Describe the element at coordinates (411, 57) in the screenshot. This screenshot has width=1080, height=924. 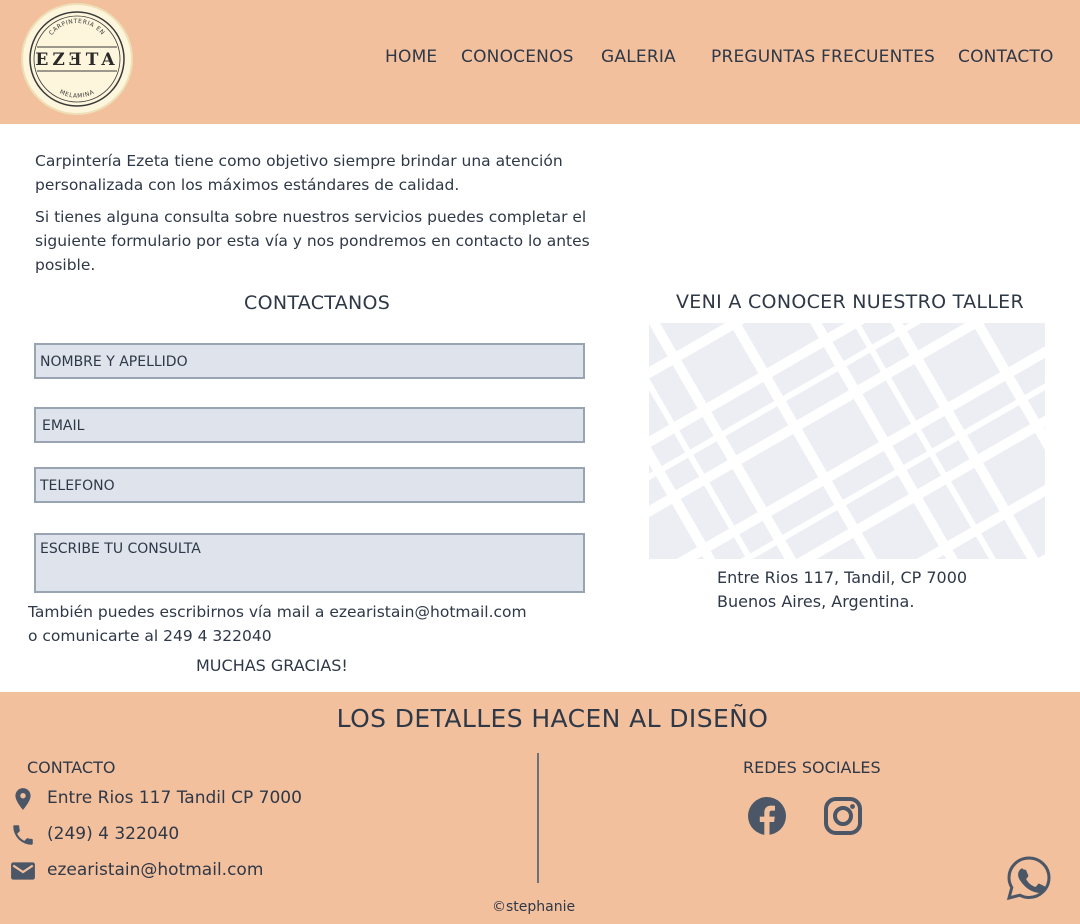
I see `nav-home: HOME` at that location.